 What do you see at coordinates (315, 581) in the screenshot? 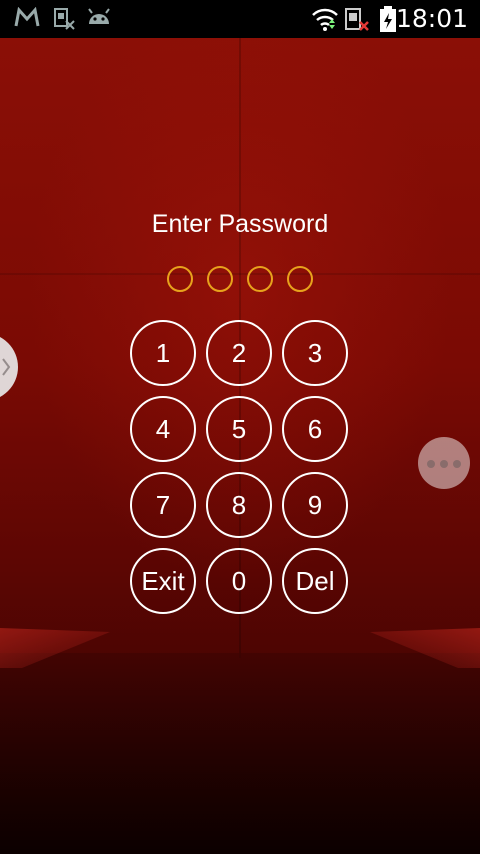
I see `delete-button: Del` at bounding box center [315, 581].